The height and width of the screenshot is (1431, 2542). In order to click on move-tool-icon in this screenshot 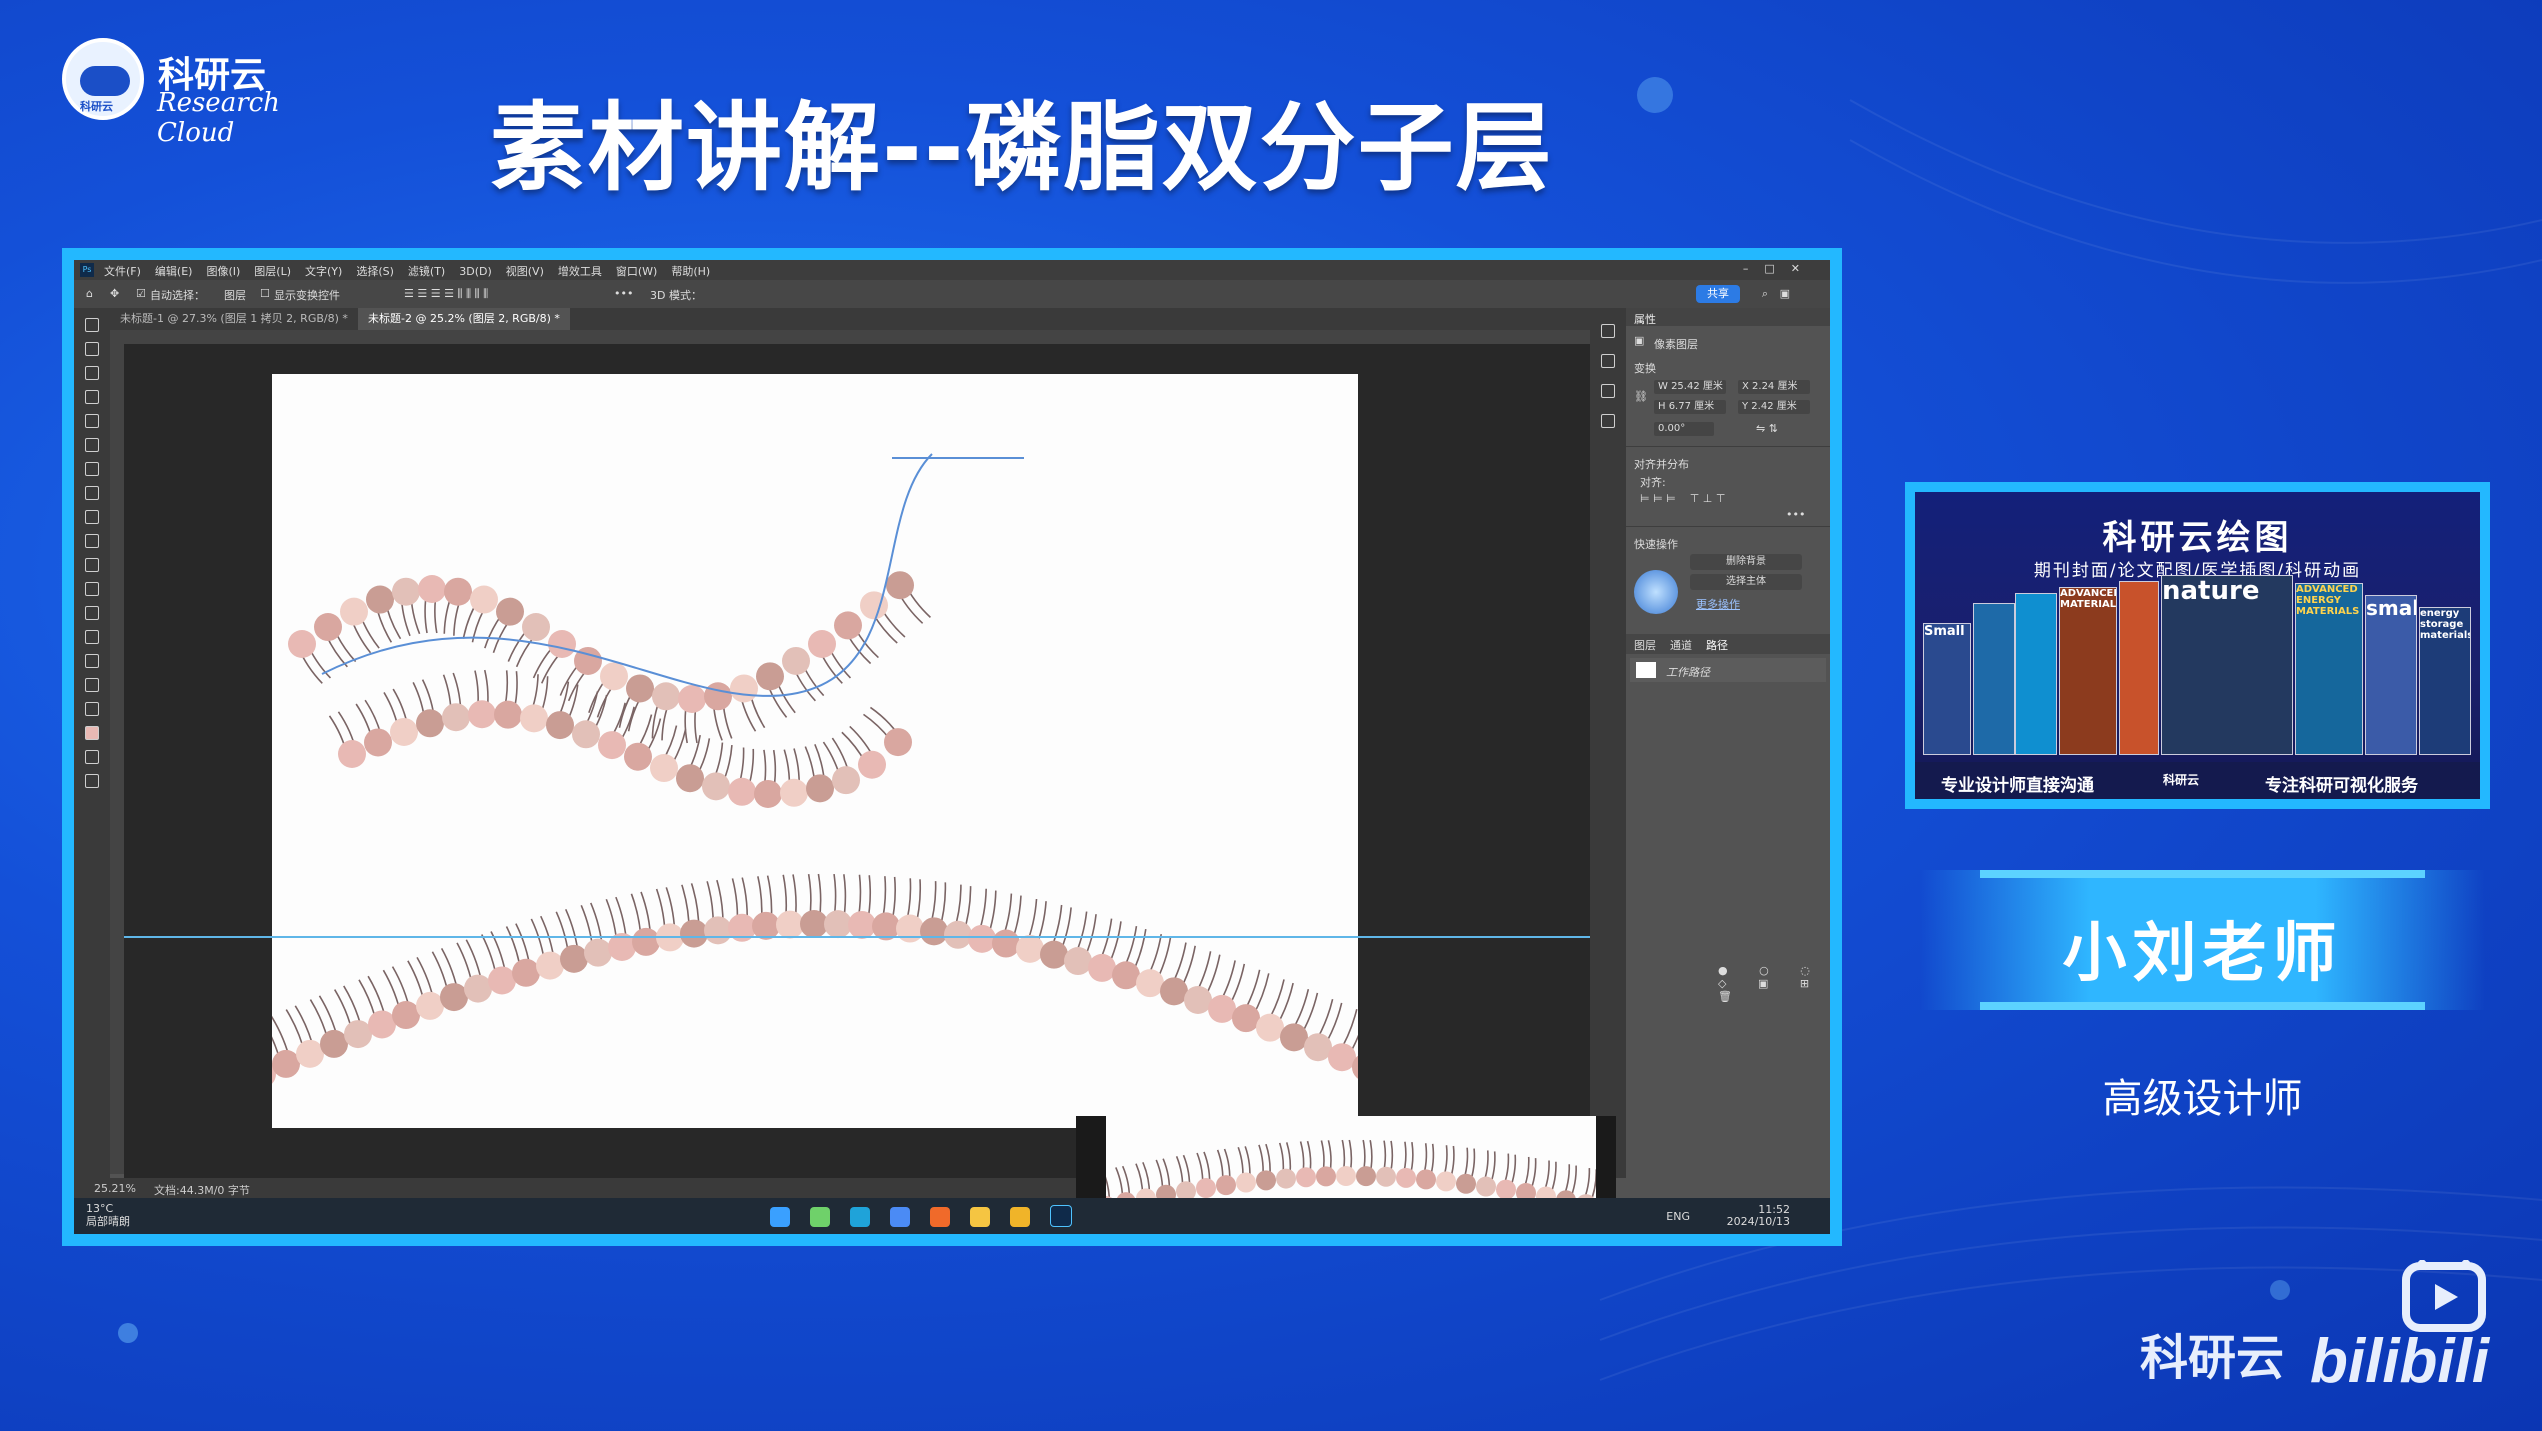, I will do `click(92, 325)`.